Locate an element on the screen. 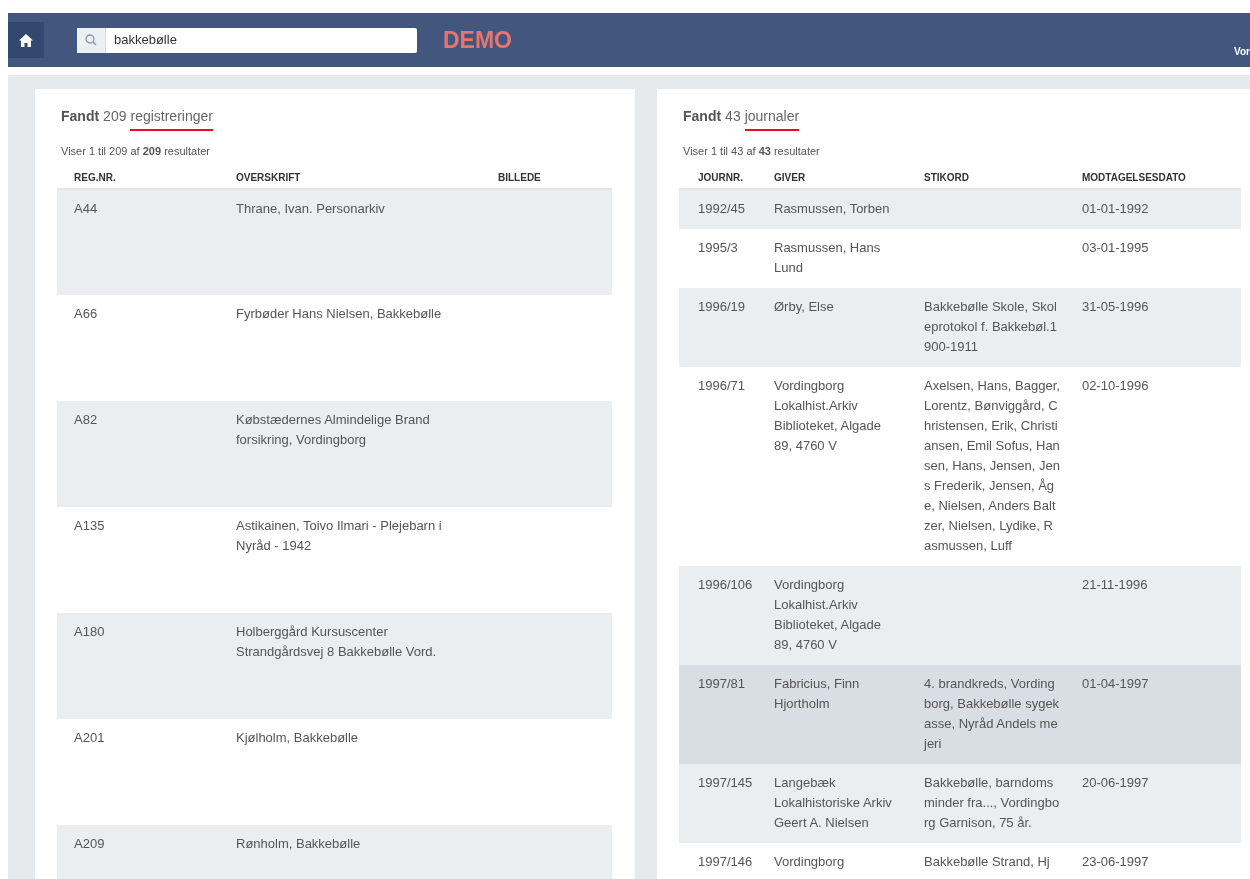  table-cell: 4. brandkreds, Vordingborg, Bakkebølle sygekasse, Nyråd Andels mejeri is located at coordinates (992, 713).